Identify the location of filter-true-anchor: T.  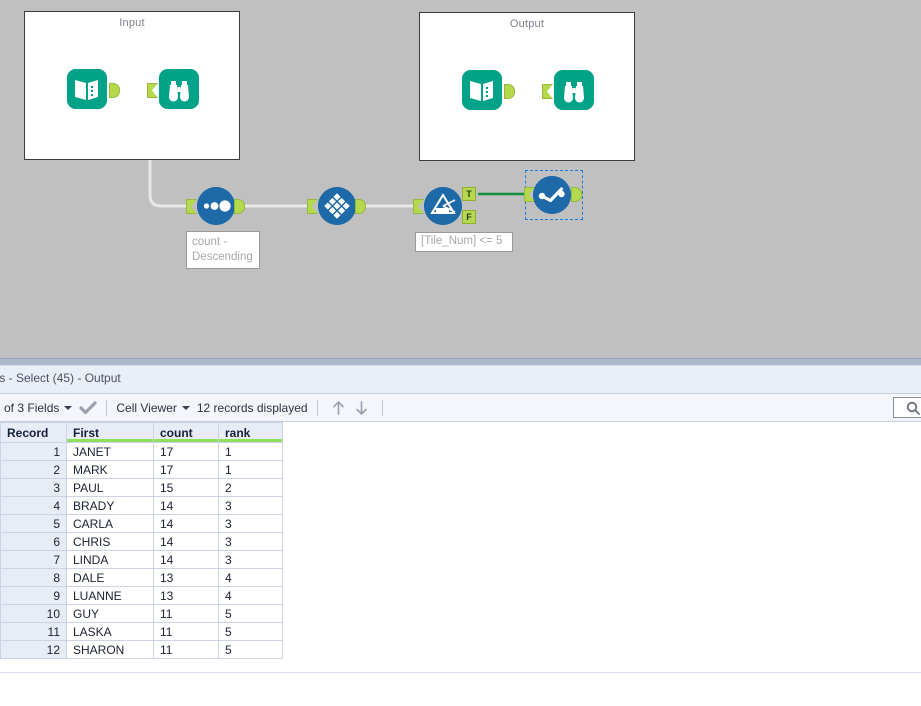
(469, 194).